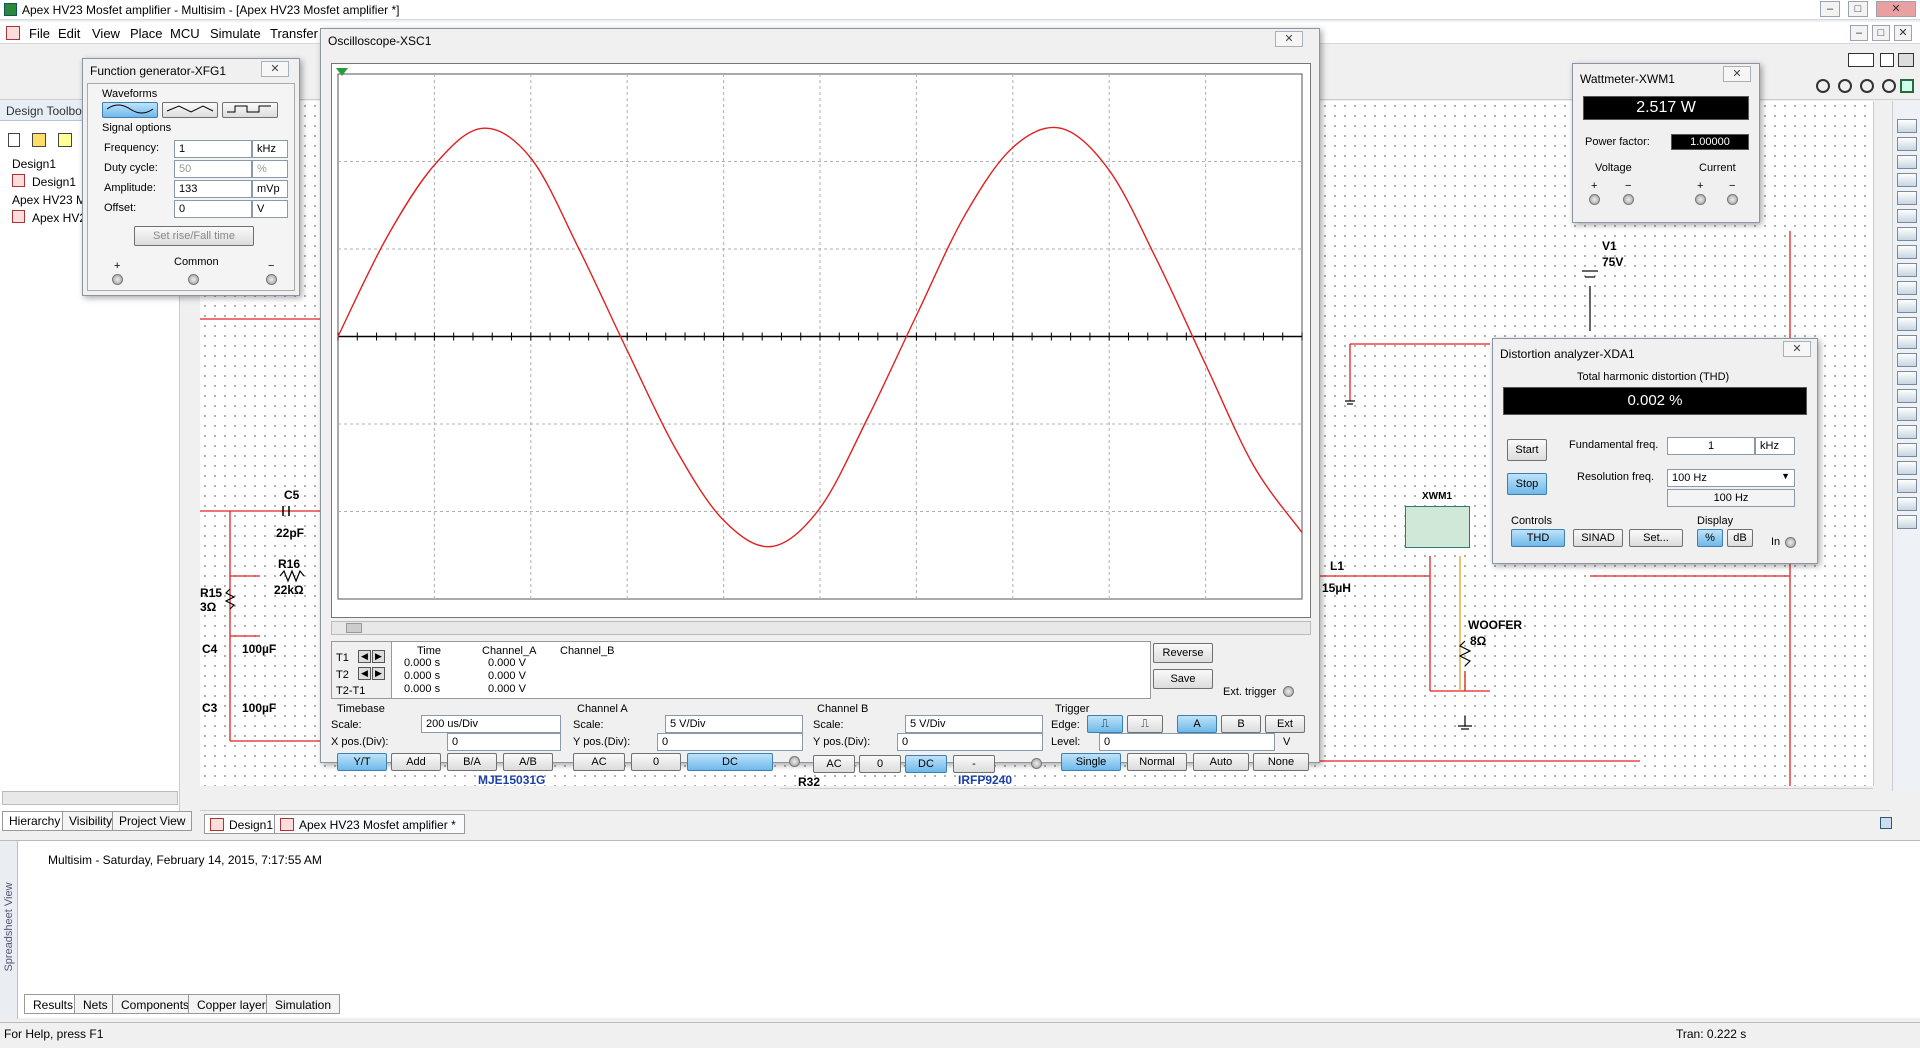  What do you see at coordinates (1823, 86) in the screenshot?
I see `zoom-in-icon` at bounding box center [1823, 86].